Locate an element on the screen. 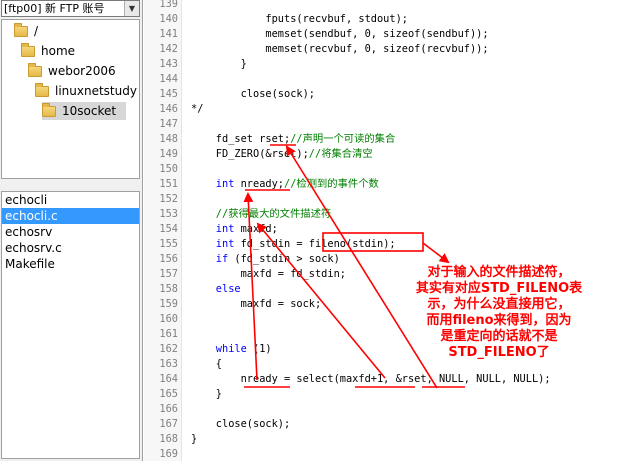 The height and width of the screenshot is (462, 617). line-number: 160 is located at coordinates (168, 319).